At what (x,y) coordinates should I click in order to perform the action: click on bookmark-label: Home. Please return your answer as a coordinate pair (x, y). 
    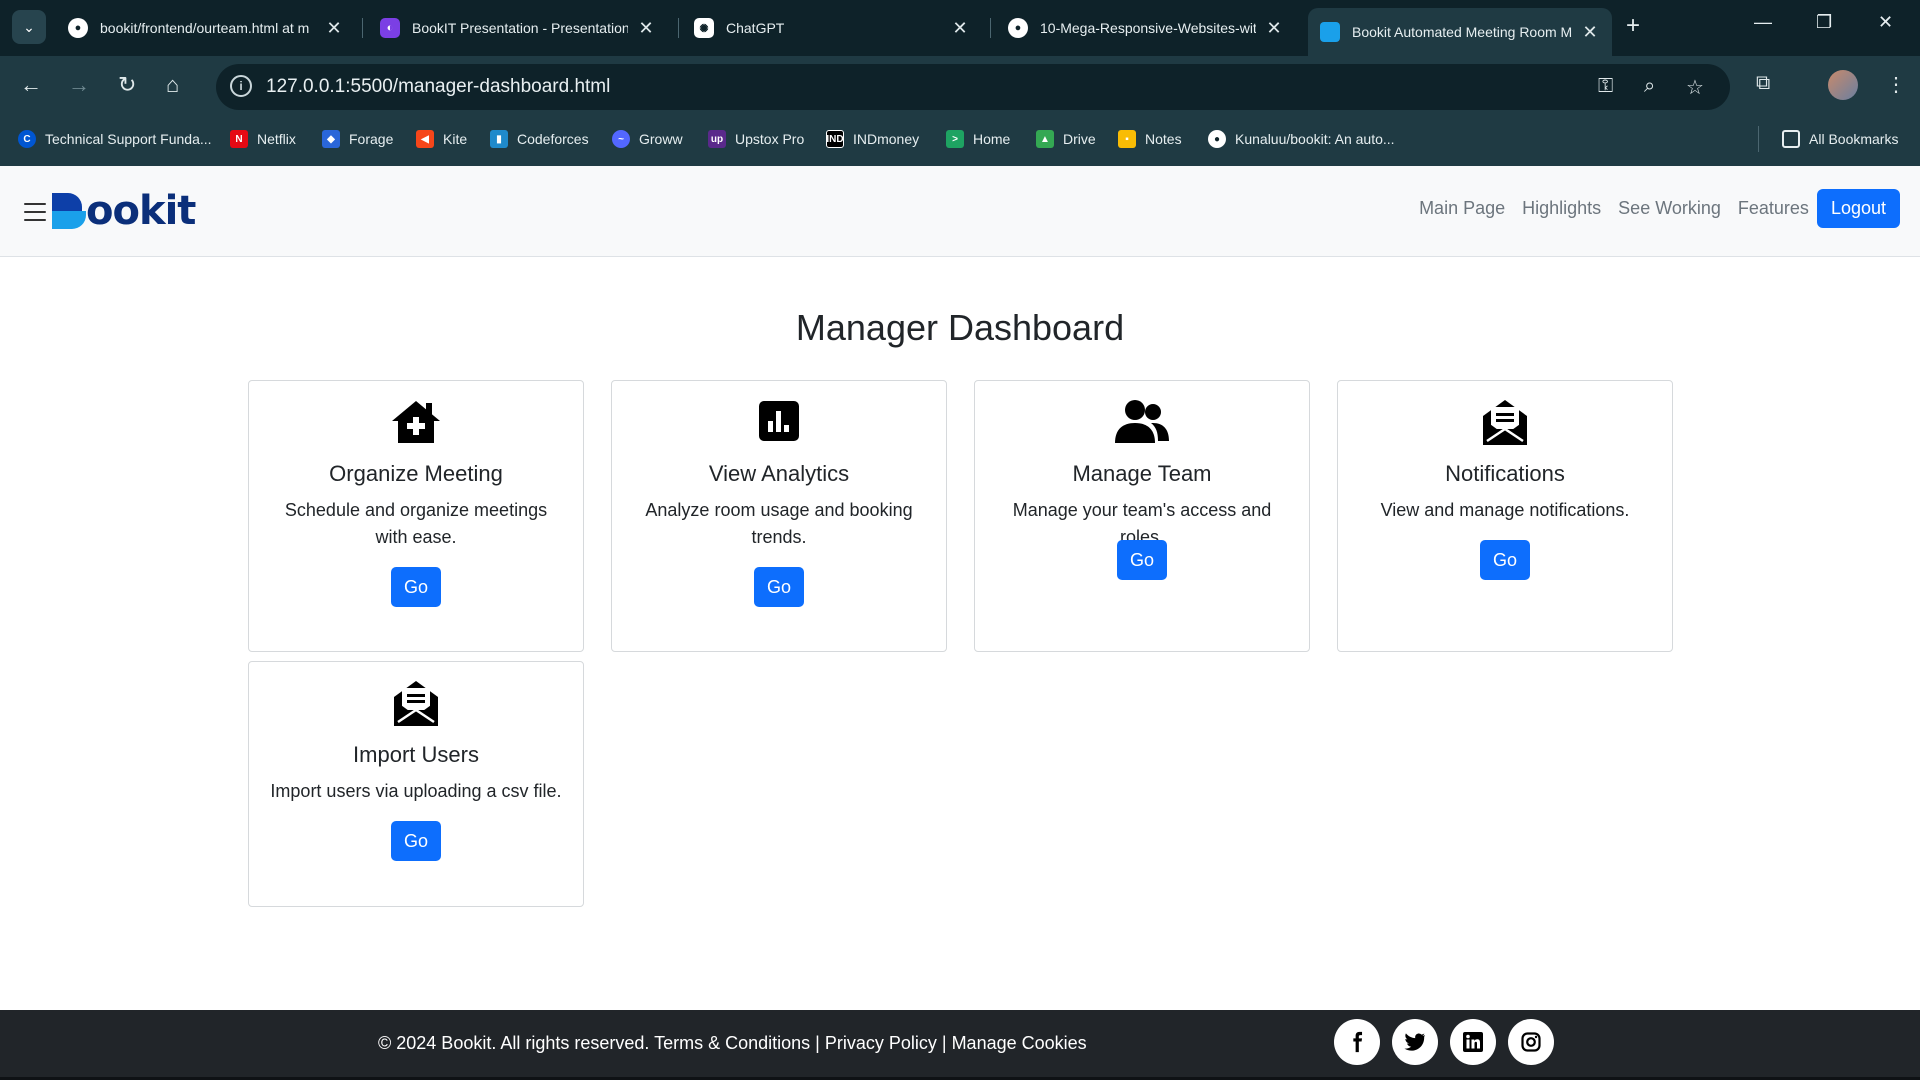
    Looking at the image, I should click on (992, 139).